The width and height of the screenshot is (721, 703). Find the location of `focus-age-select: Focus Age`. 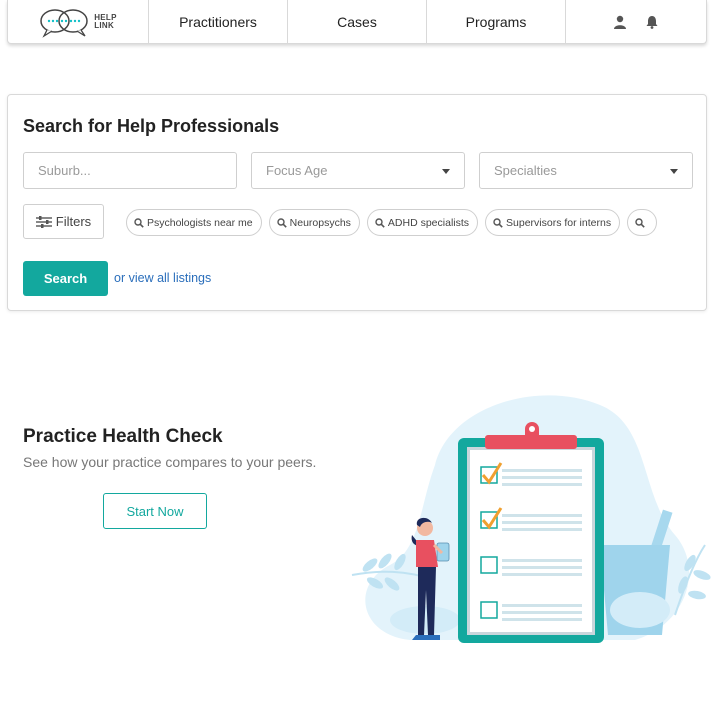

focus-age-select: Focus Age is located at coordinates (358, 170).